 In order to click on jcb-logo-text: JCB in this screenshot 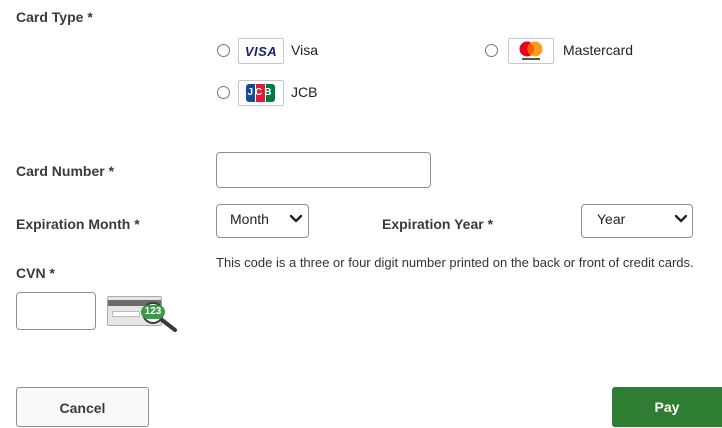, I will do `click(260, 92)`.